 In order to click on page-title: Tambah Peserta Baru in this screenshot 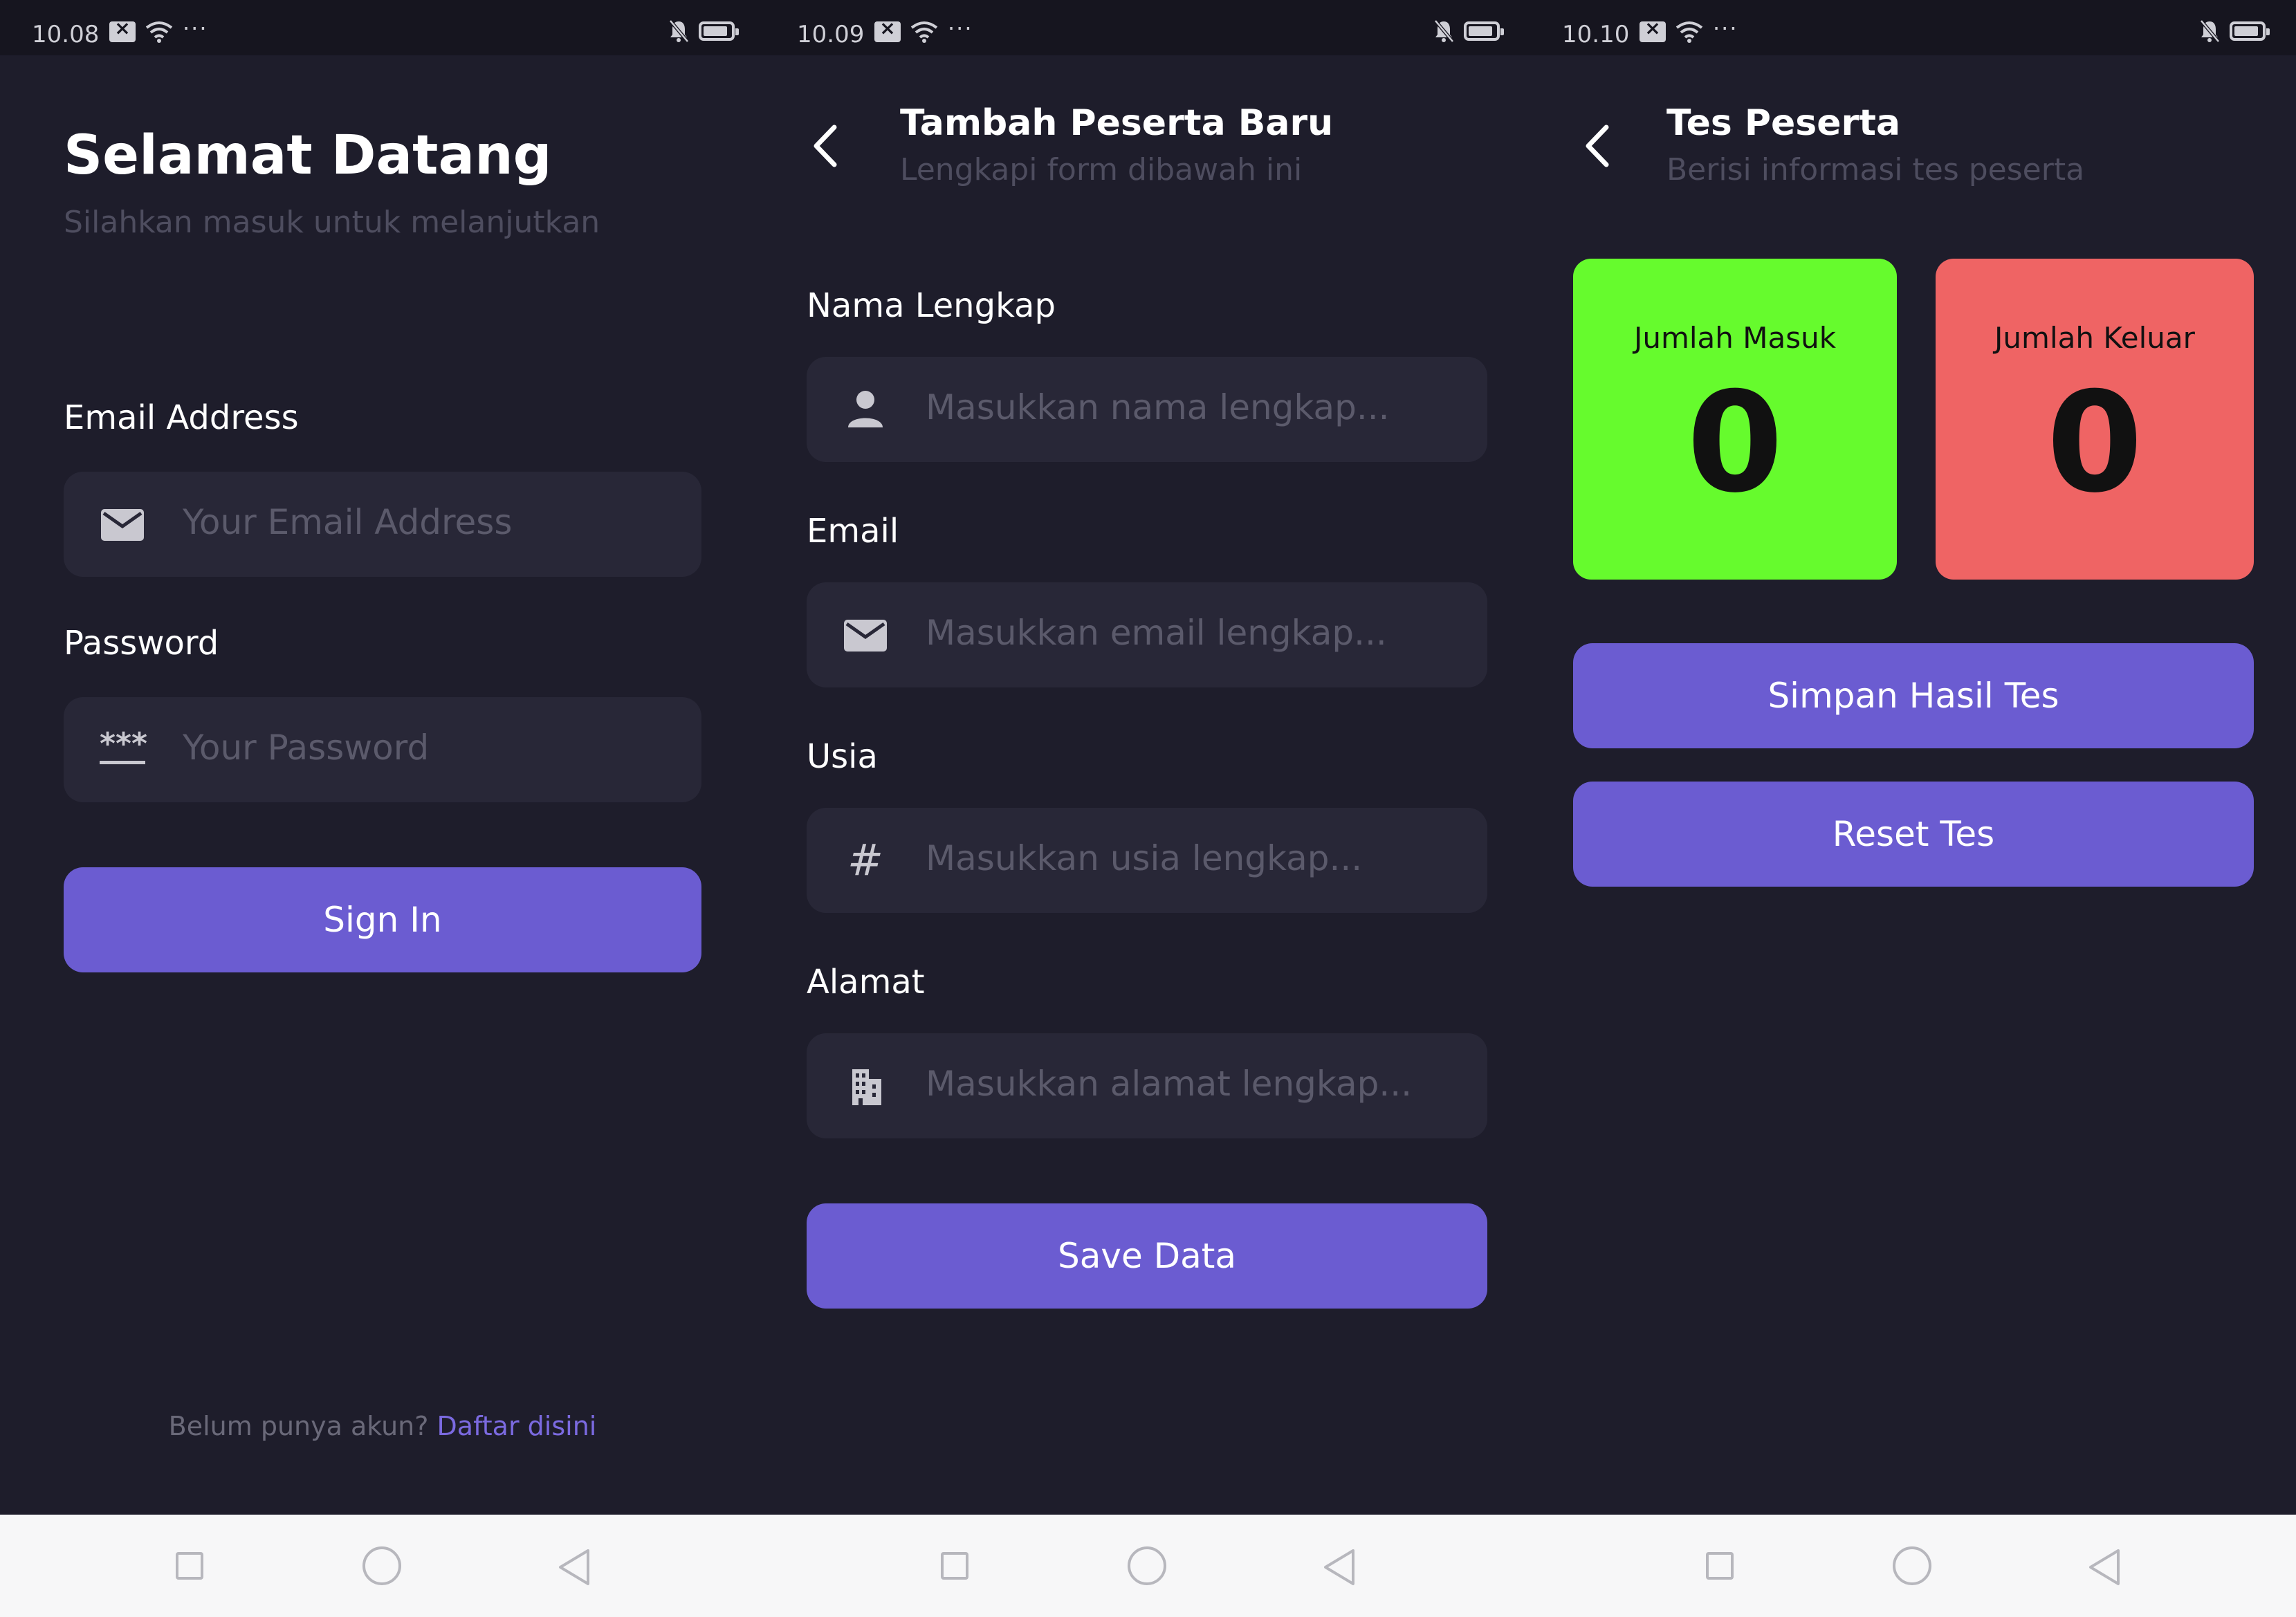, I will do `click(1117, 123)`.